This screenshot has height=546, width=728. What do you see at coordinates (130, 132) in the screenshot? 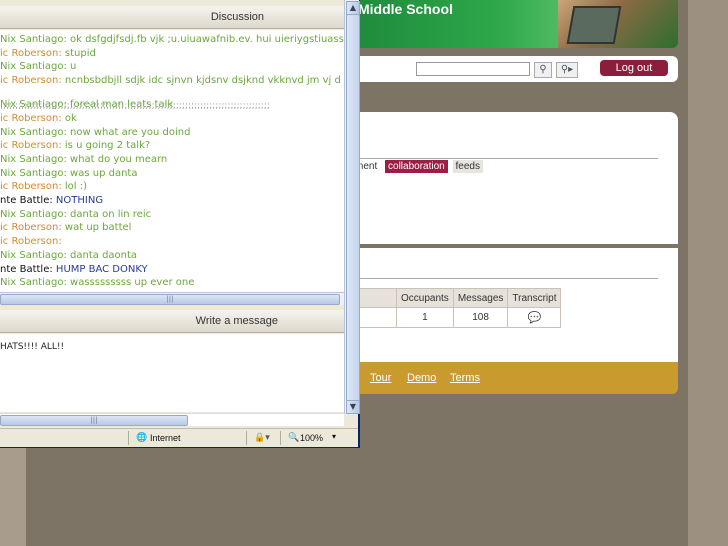
I see `chat-text: now what are you doind` at bounding box center [130, 132].